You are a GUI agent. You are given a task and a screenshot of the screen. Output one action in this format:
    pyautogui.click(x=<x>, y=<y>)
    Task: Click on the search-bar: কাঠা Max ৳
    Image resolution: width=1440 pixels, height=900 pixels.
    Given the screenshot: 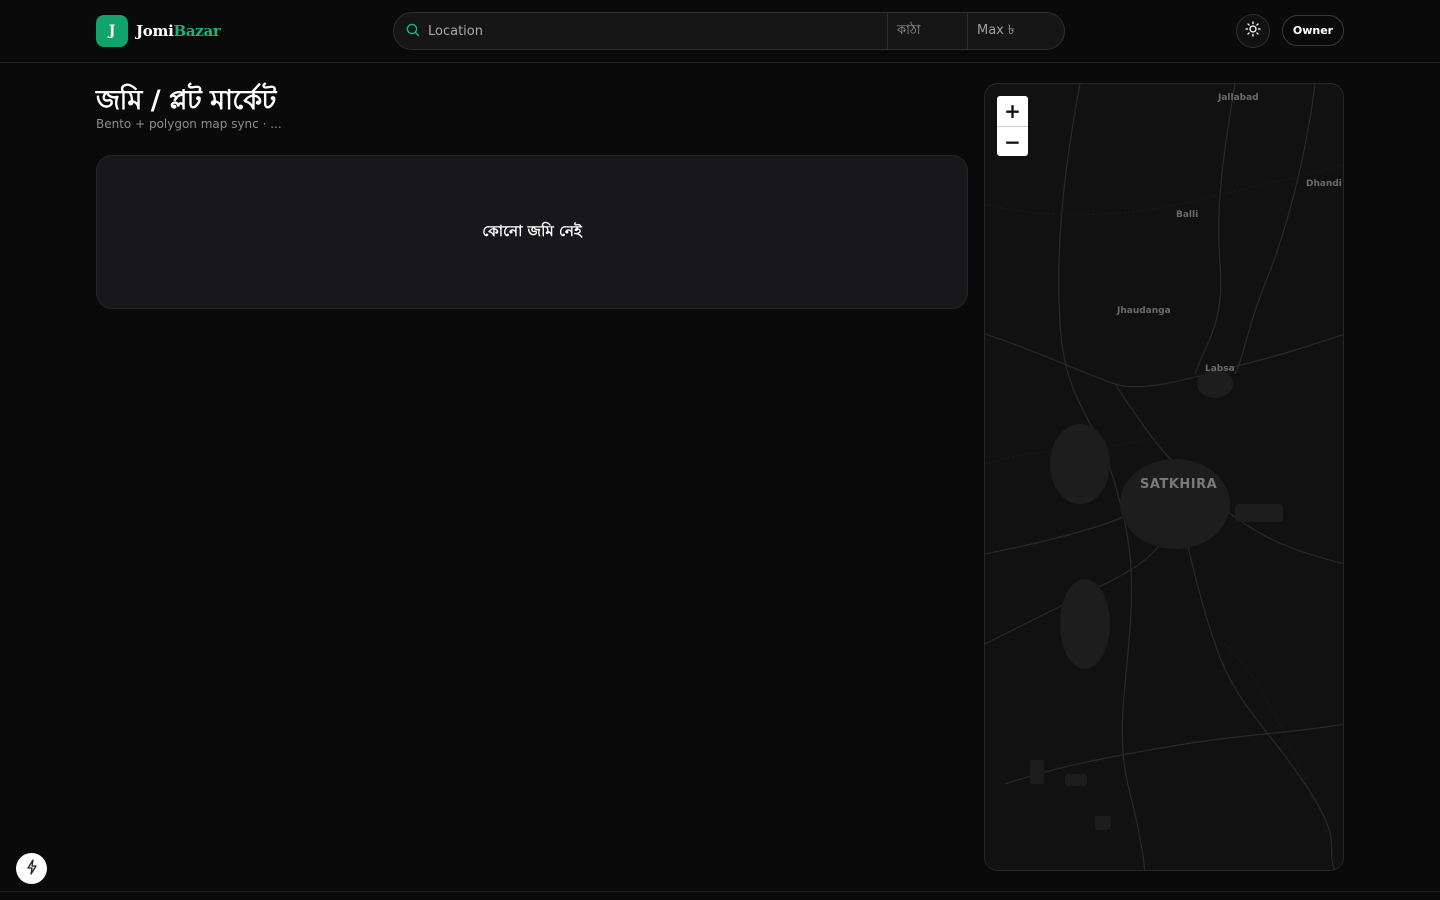 What is the action you would take?
    pyautogui.click(x=729, y=31)
    